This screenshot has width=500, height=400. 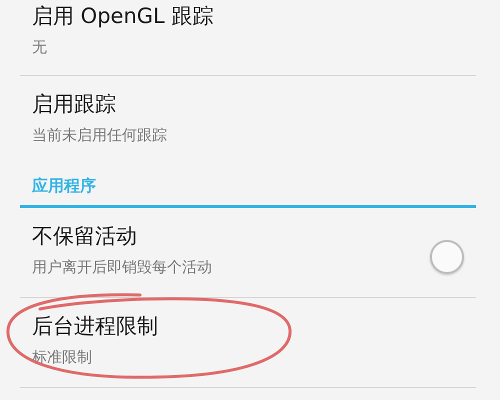 What do you see at coordinates (40, 47) in the screenshot?
I see `setting-summary: 无` at bounding box center [40, 47].